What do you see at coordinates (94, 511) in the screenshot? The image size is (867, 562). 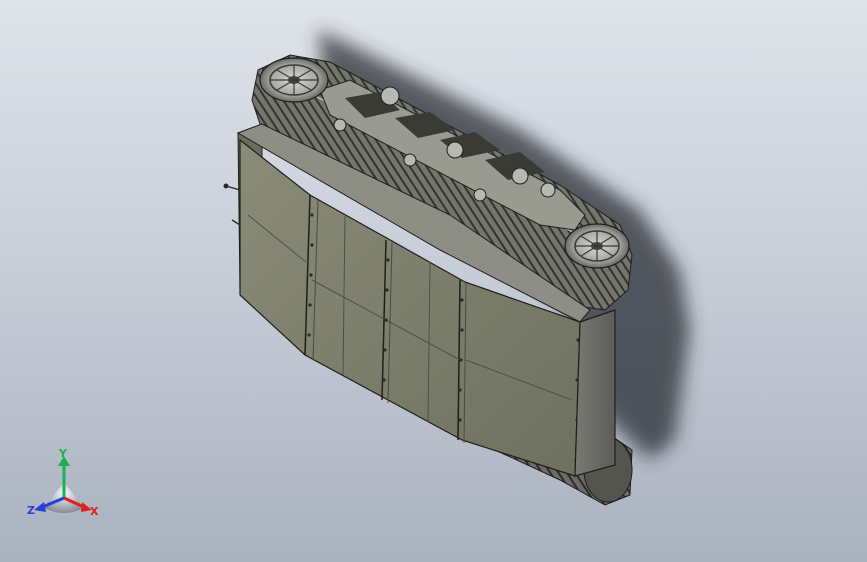 I see `x-axis-label: X` at bounding box center [94, 511].